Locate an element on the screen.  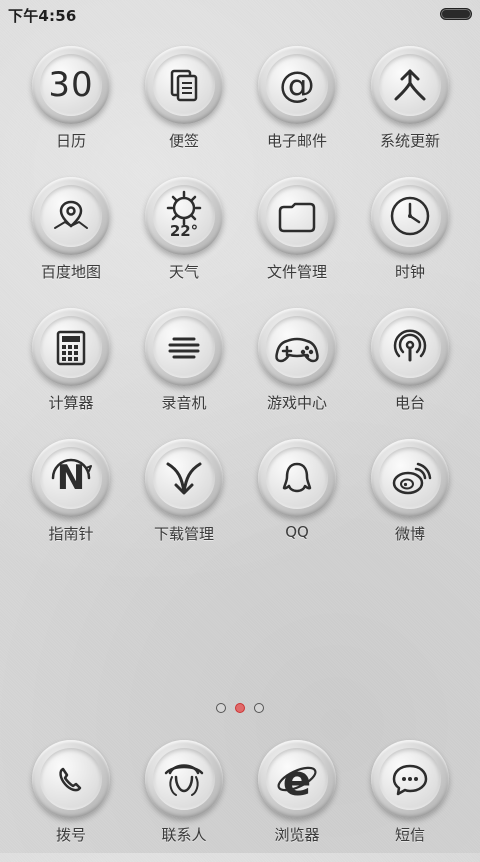
app-email: @ 电子邮件 is located at coordinates (297, 107).